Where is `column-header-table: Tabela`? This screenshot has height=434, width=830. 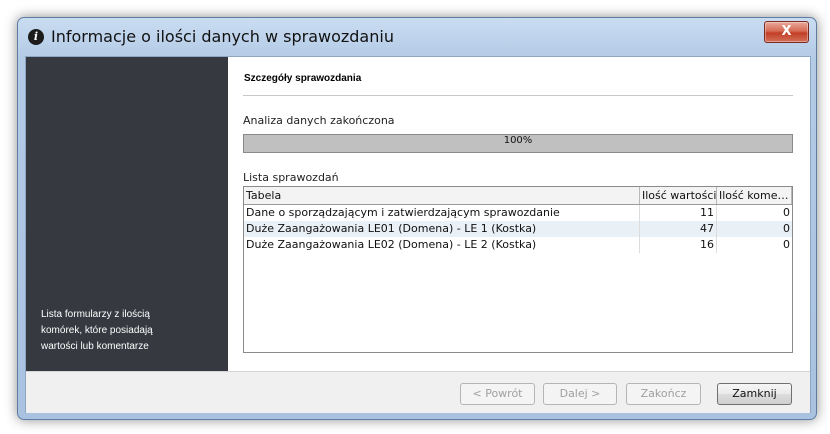 column-header-table: Tabela is located at coordinates (442, 195).